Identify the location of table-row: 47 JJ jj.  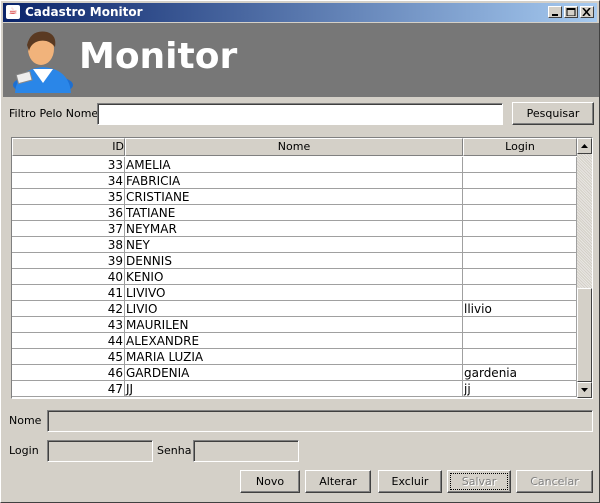
(294, 389).